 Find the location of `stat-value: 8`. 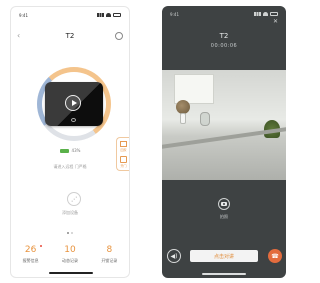

stat-value: 8 is located at coordinates (109, 250).